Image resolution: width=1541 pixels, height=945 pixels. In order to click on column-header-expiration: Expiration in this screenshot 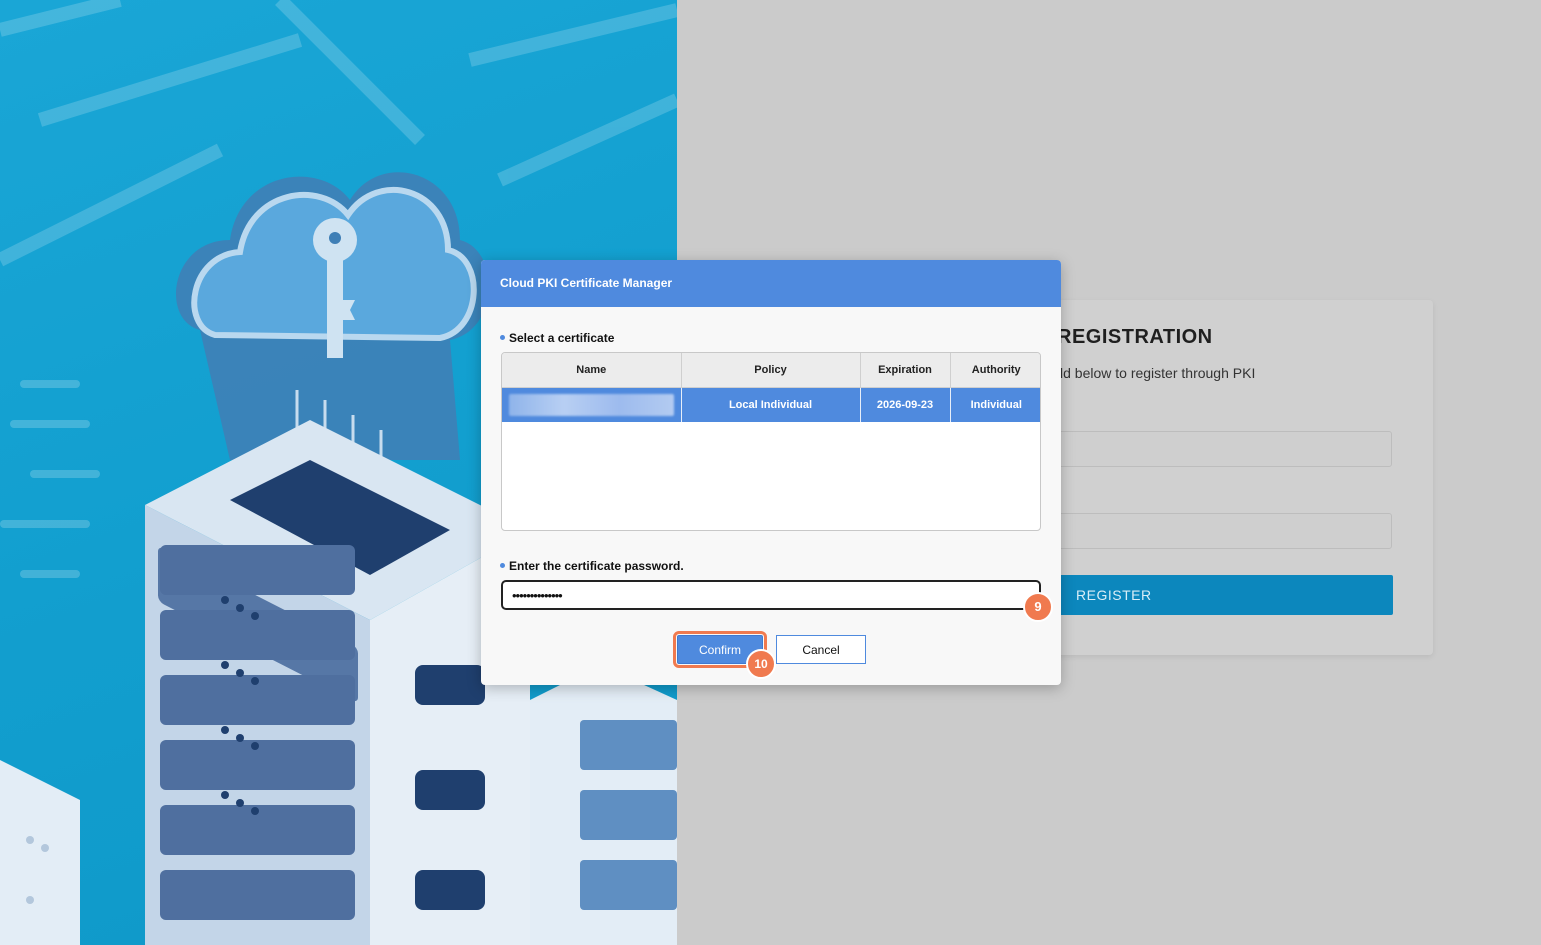, I will do `click(905, 370)`.